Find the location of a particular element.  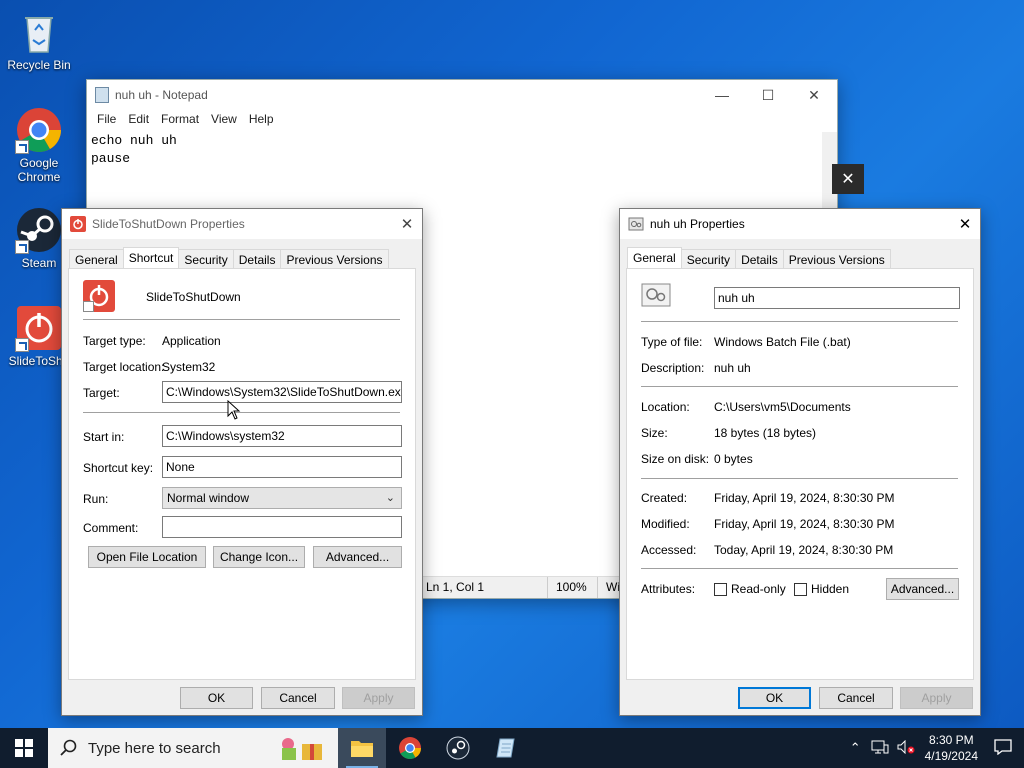

start-button is located at coordinates (24, 748).